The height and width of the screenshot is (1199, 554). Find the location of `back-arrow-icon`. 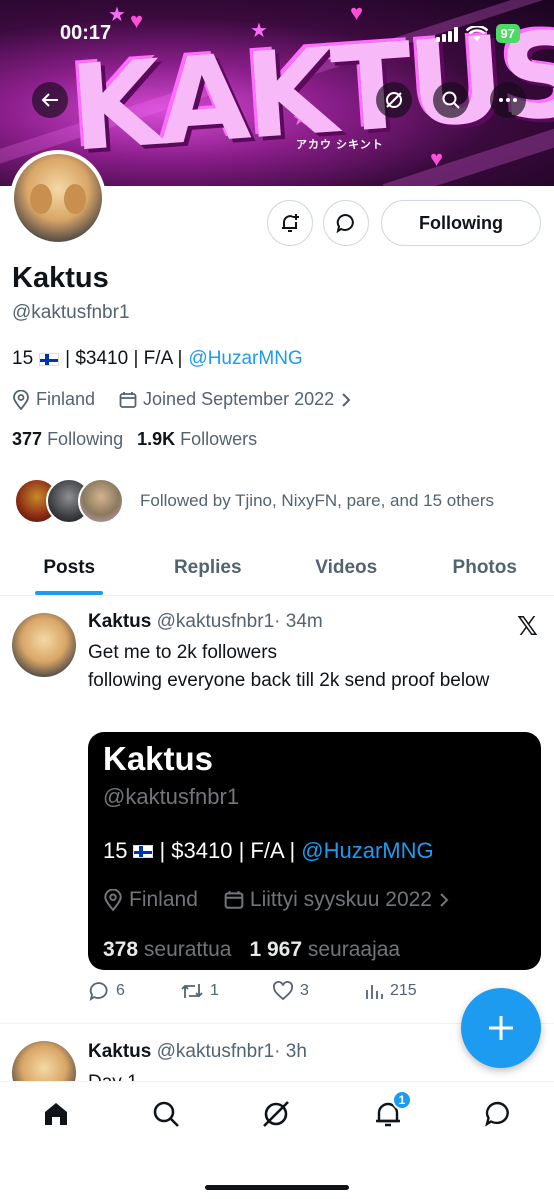

back-arrow-icon is located at coordinates (49, 100).